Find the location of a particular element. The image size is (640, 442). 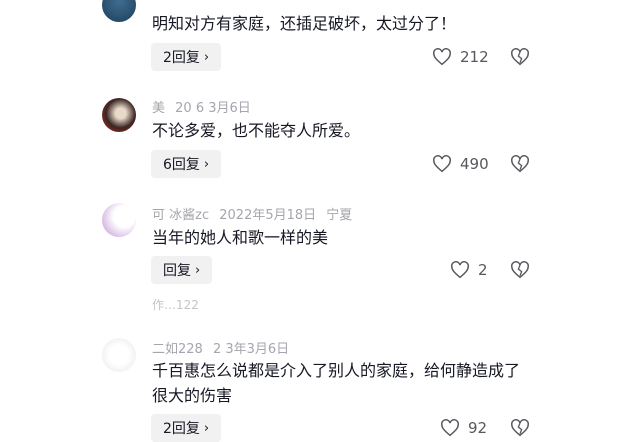

like-button: 2 is located at coordinates (469, 270).